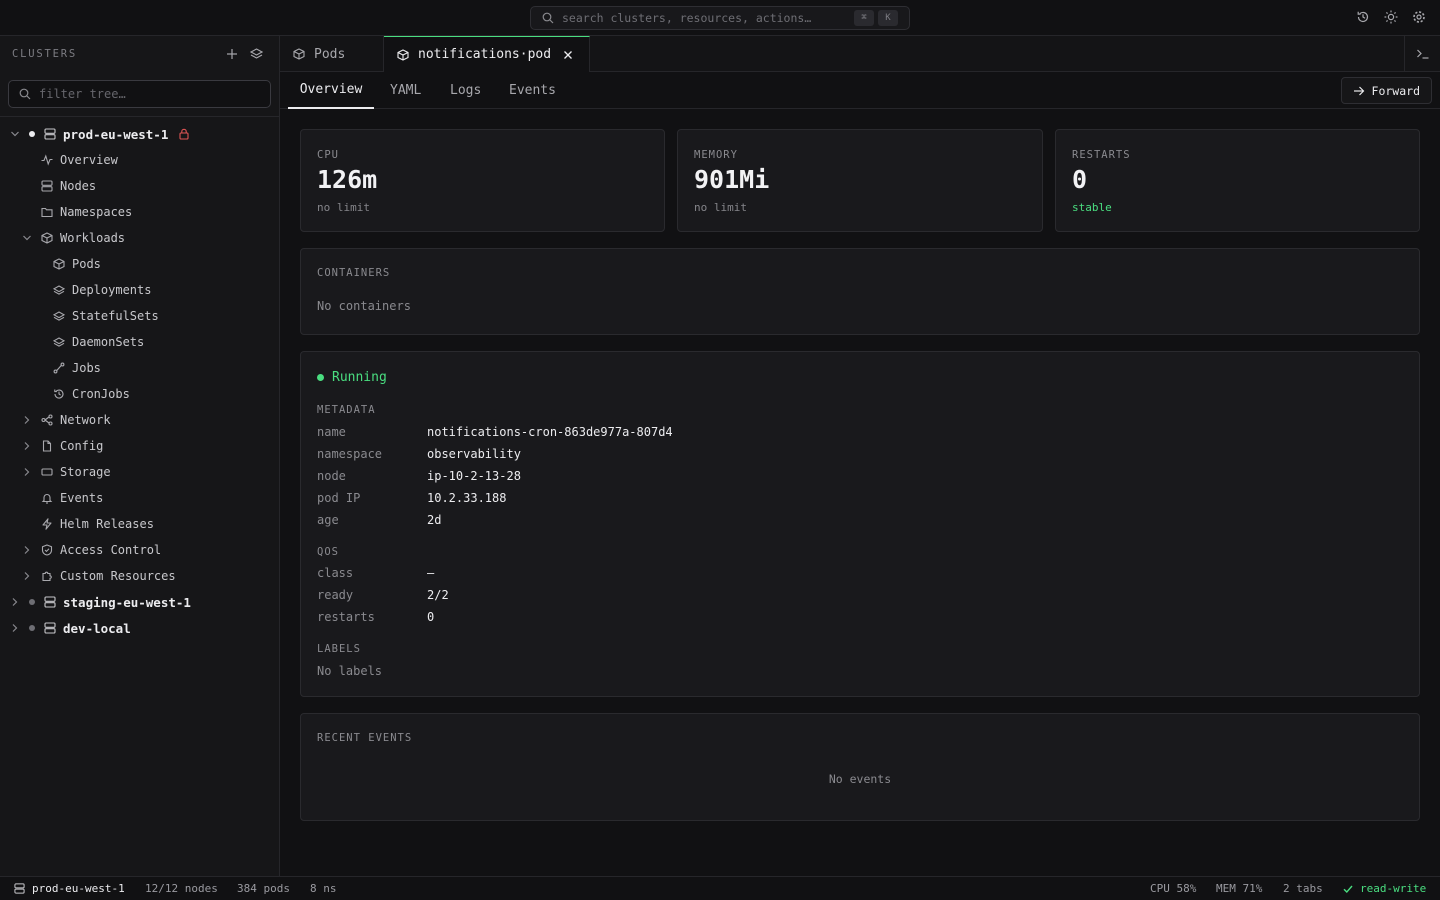 This screenshot has height=900, width=1440. Describe the element at coordinates (139, 394) in the screenshot. I see `tree-item-cronjobs: CronJobs` at that location.